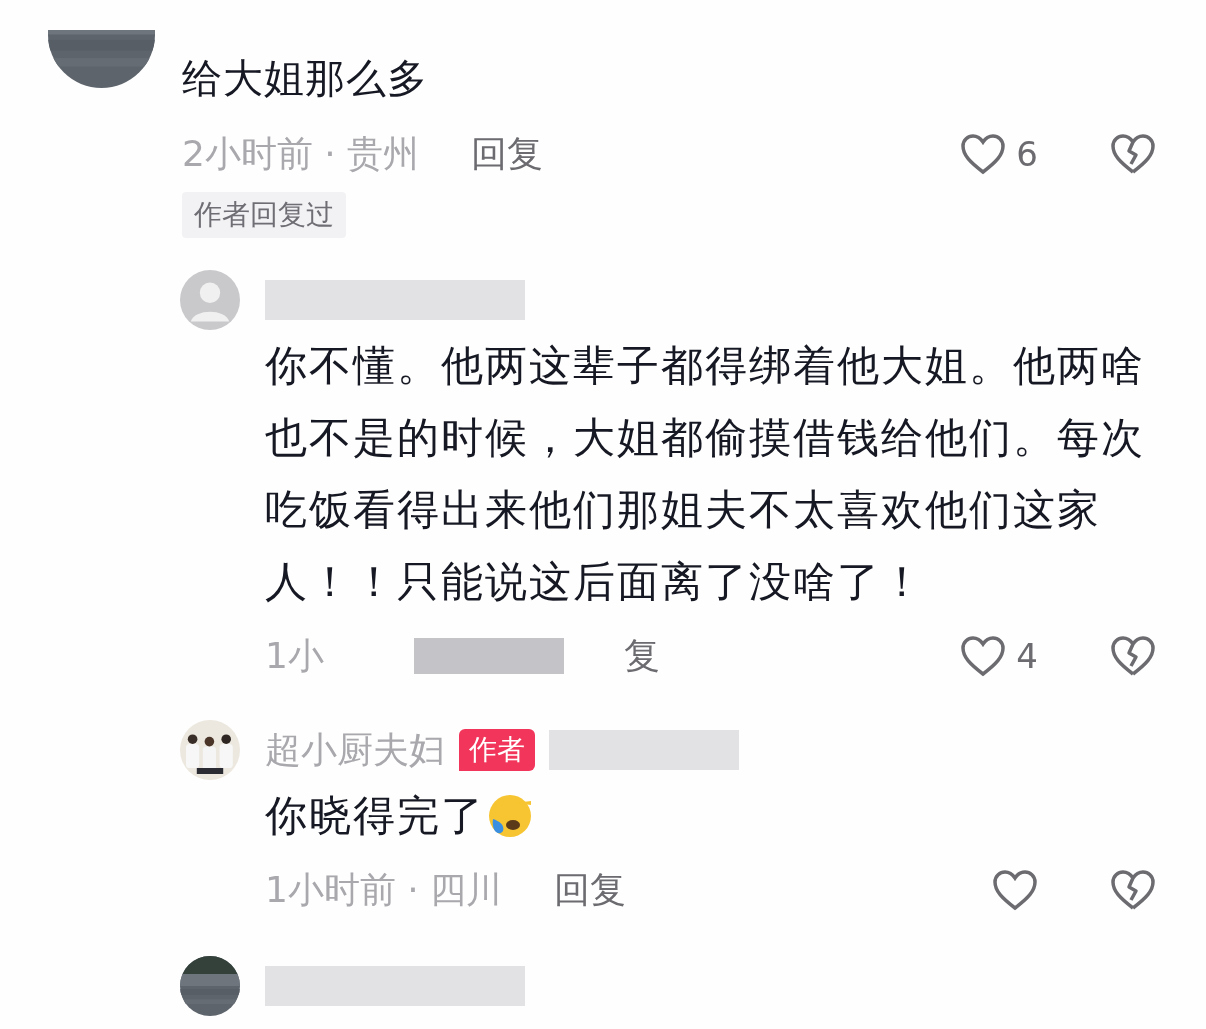  I want to click on like-button: 4, so click(999, 656).